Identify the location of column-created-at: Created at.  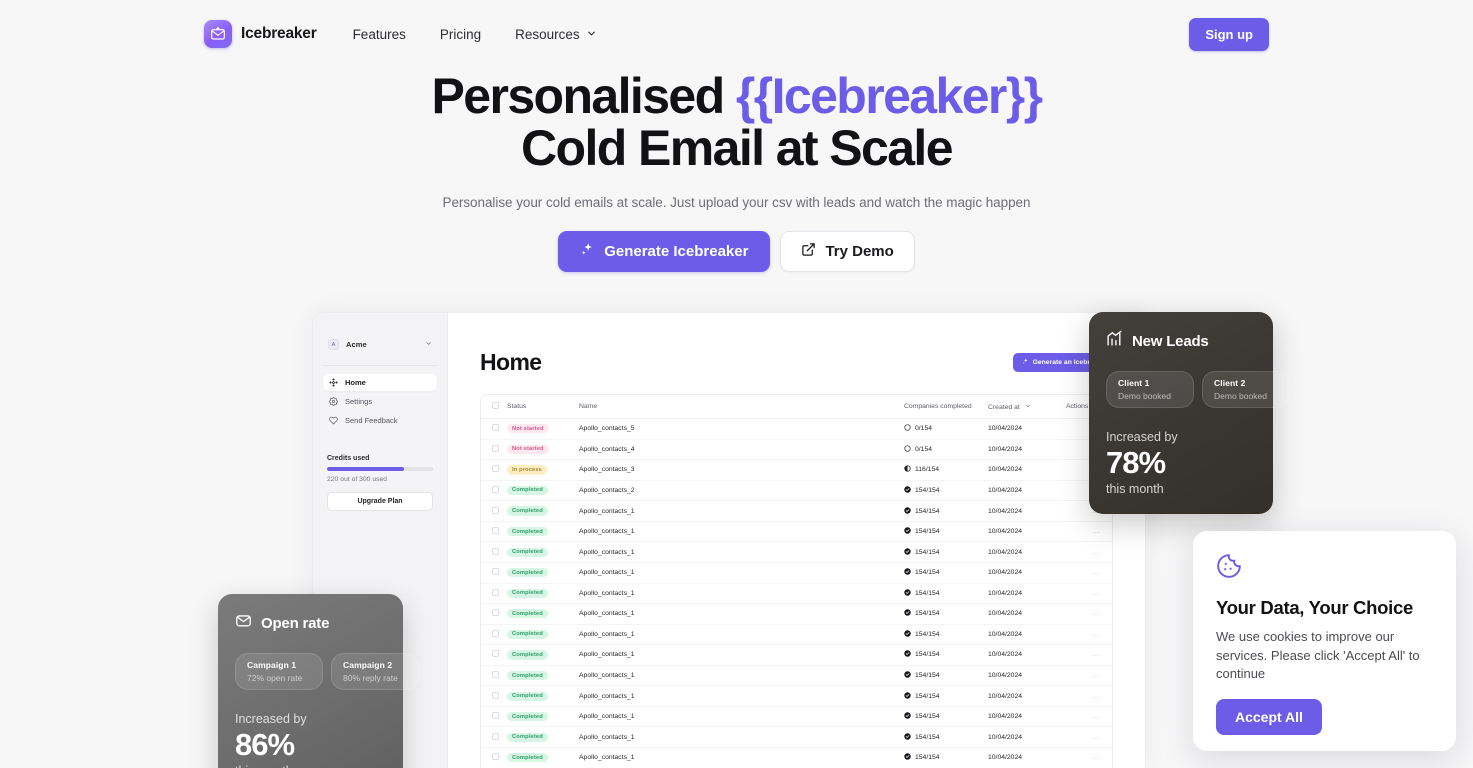
(1027, 407).